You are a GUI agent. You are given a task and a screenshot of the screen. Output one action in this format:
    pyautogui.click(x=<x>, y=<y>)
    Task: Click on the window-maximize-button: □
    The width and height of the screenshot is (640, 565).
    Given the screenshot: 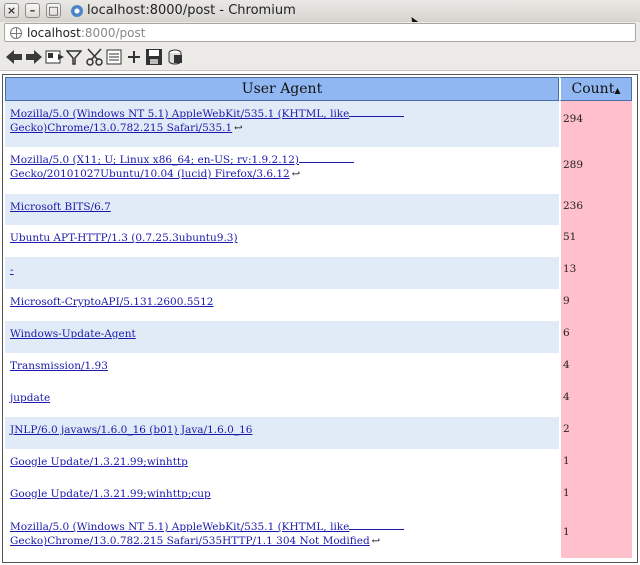 What is the action you would take?
    pyautogui.click(x=53, y=10)
    